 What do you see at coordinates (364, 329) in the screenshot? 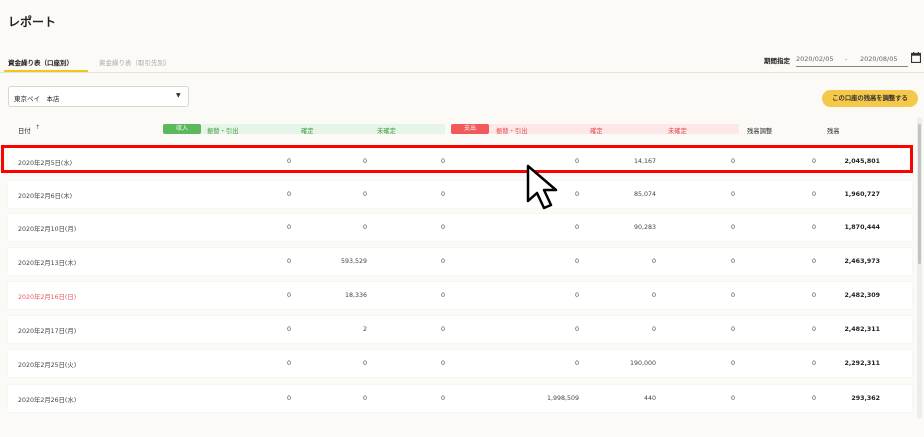
I see `cell-income-confirmed: 2` at bounding box center [364, 329].